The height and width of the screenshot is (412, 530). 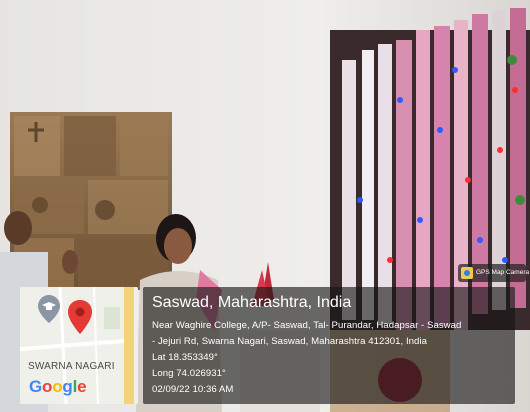 I want to click on map-pin-icon, so click(x=80, y=317).